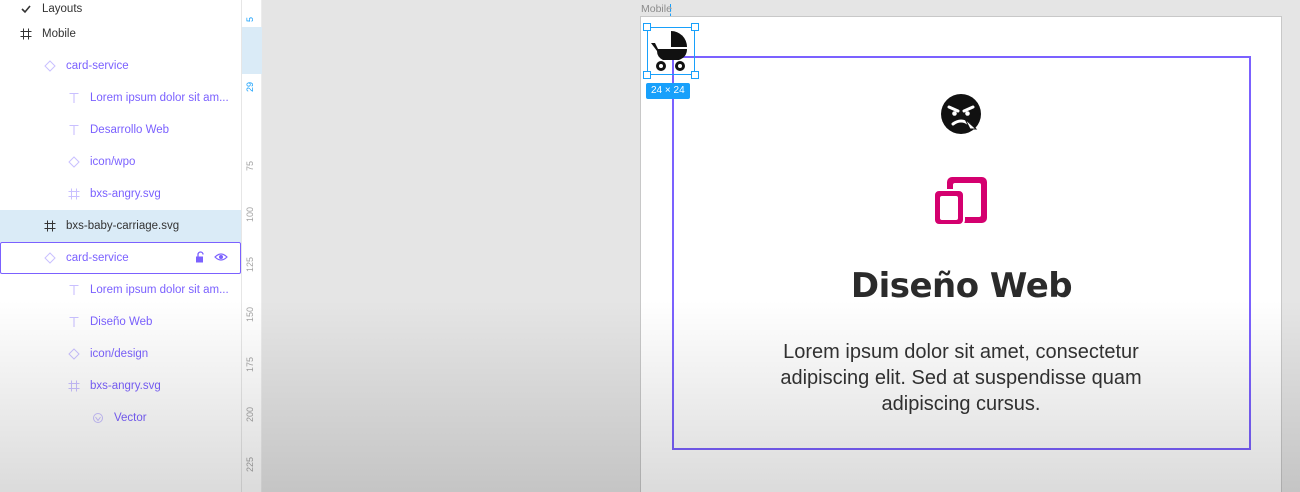 This screenshot has width=1300, height=492. I want to click on layer-row-icon-design: icon/design, so click(120, 354).